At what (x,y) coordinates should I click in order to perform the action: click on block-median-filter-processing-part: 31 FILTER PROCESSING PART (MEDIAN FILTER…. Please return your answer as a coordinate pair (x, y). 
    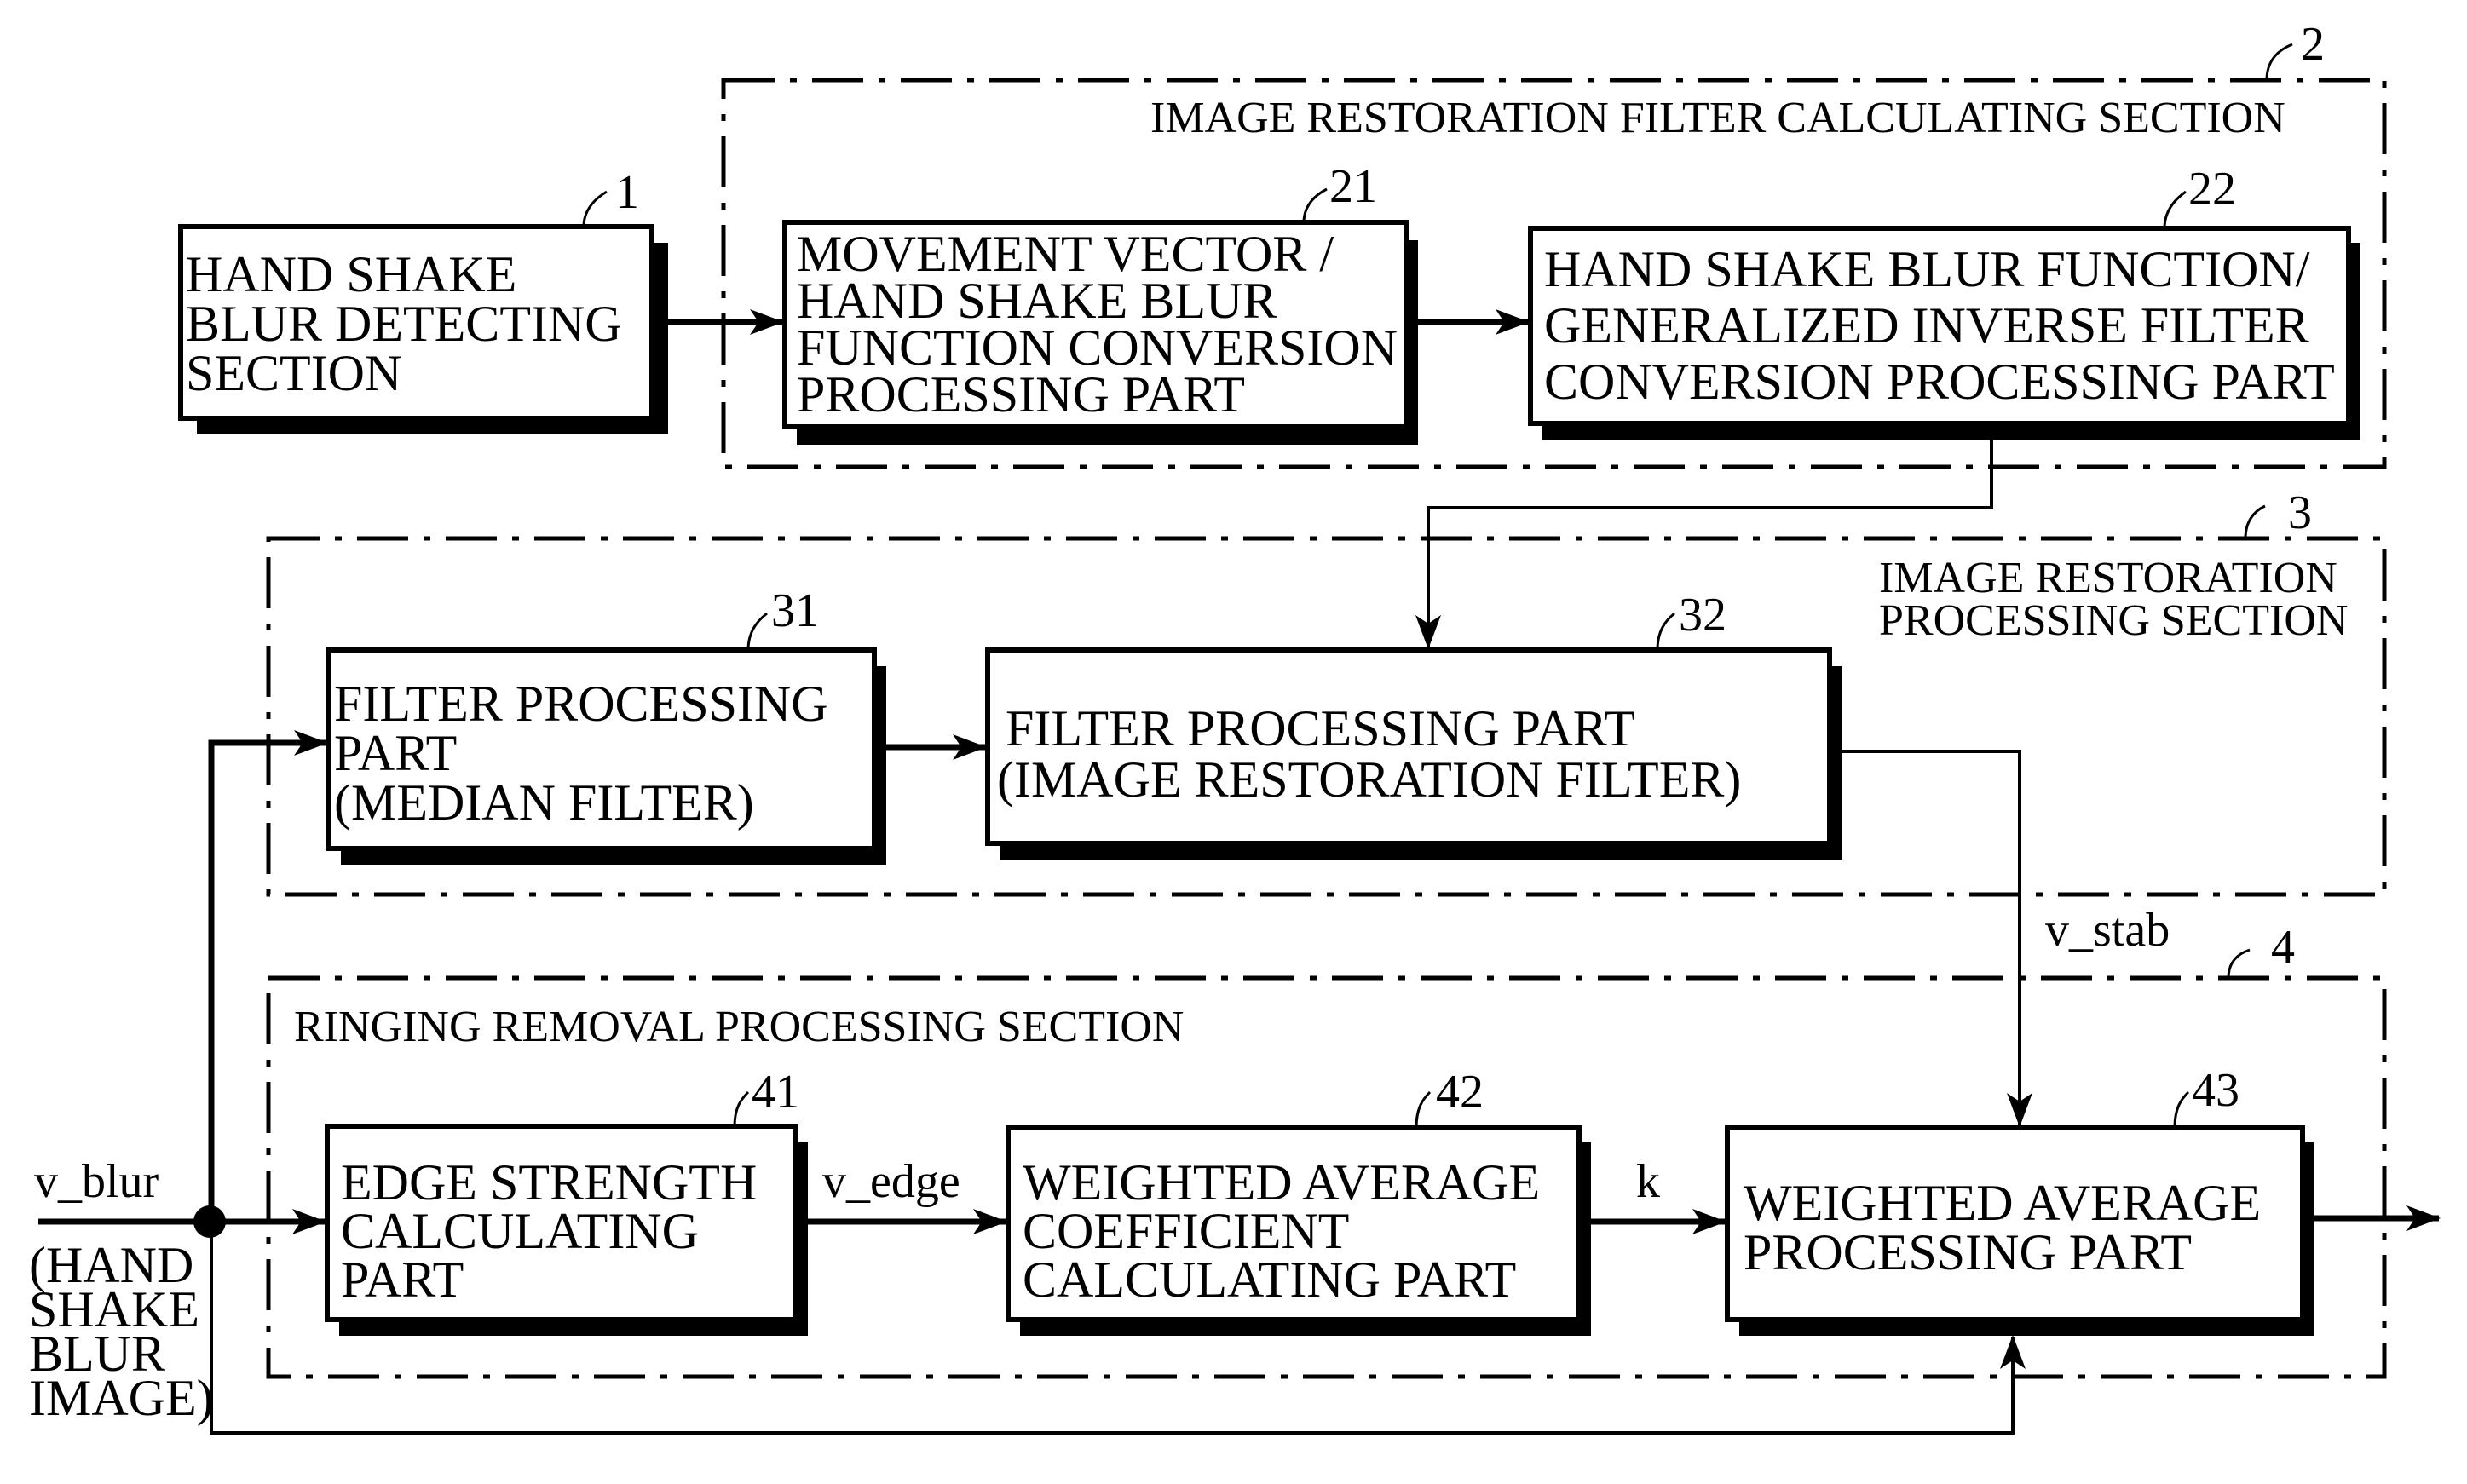
    Looking at the image, I should click on (606, 724).